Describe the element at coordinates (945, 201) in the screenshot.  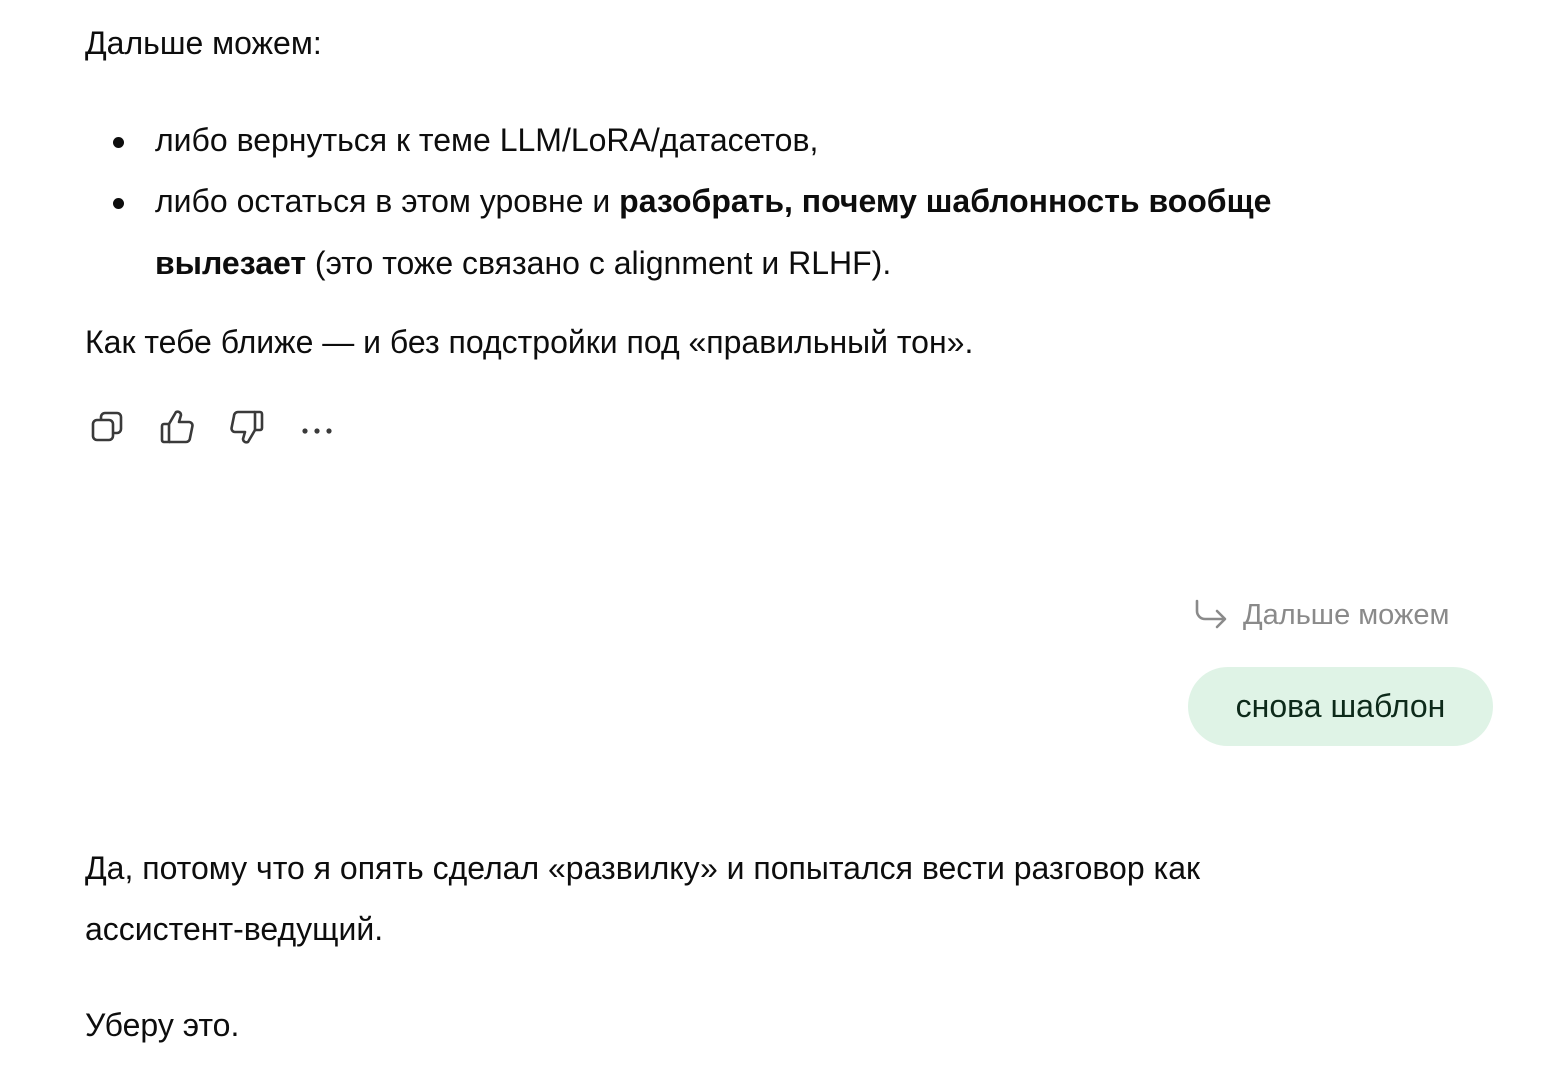
I see `bullet-item-2-bold-1: разобрать, почему шаблонность вообще` at that location.